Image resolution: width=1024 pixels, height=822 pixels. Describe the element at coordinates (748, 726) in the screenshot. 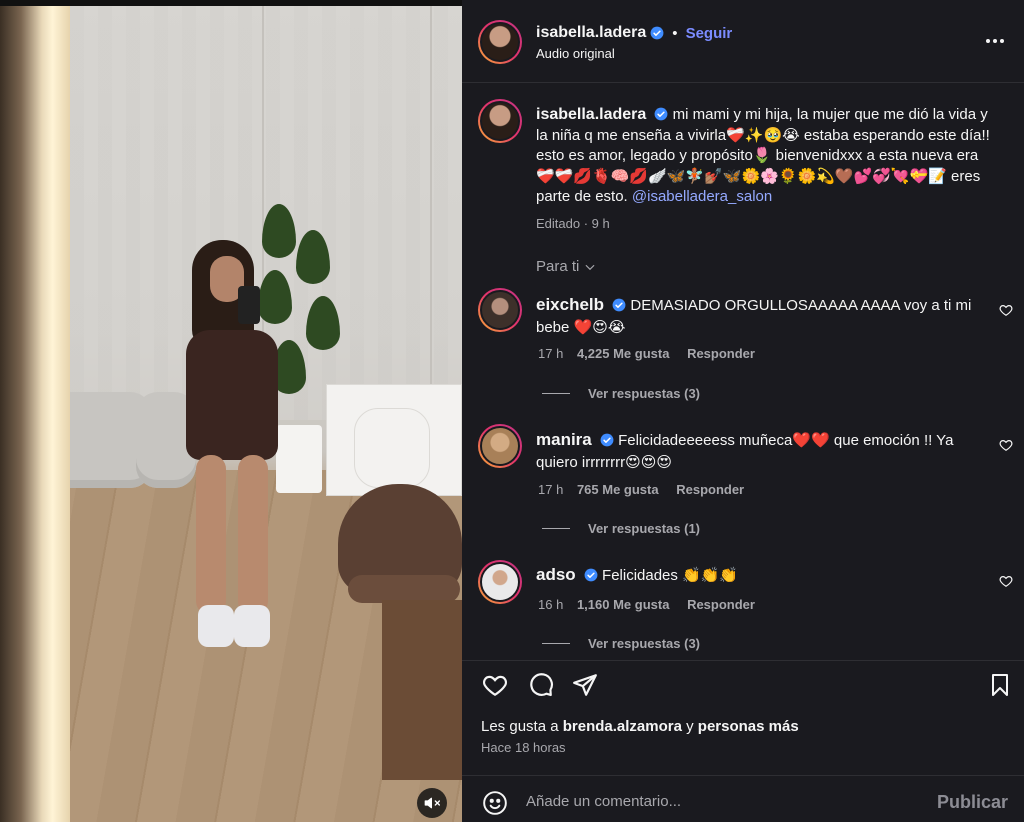

I see `likes-others-link: personas más` at that location.